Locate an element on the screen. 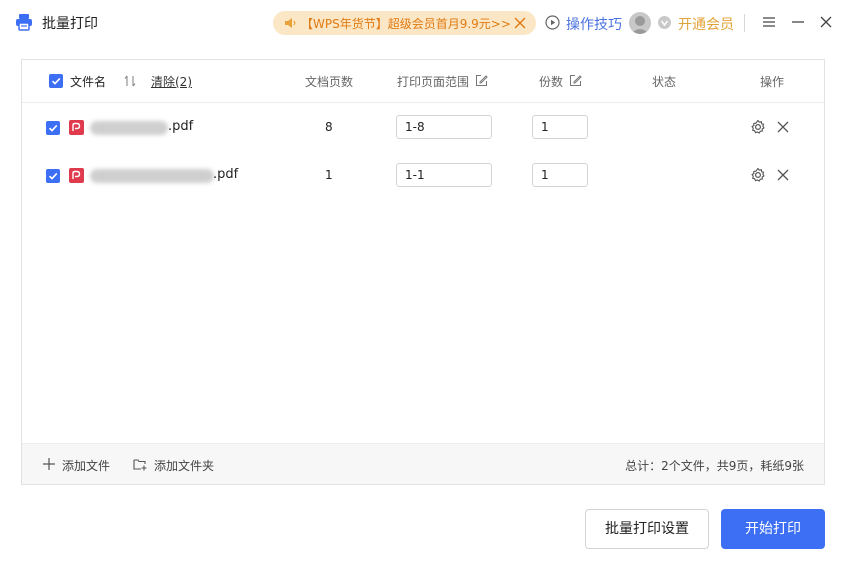 The height and width of the screenshot is (572, 852). title-bar: 批量打印 【WPS年货节】超级会员首月9.9元>> 操作技巧 开通会员 is located at coordinates (426, 22).